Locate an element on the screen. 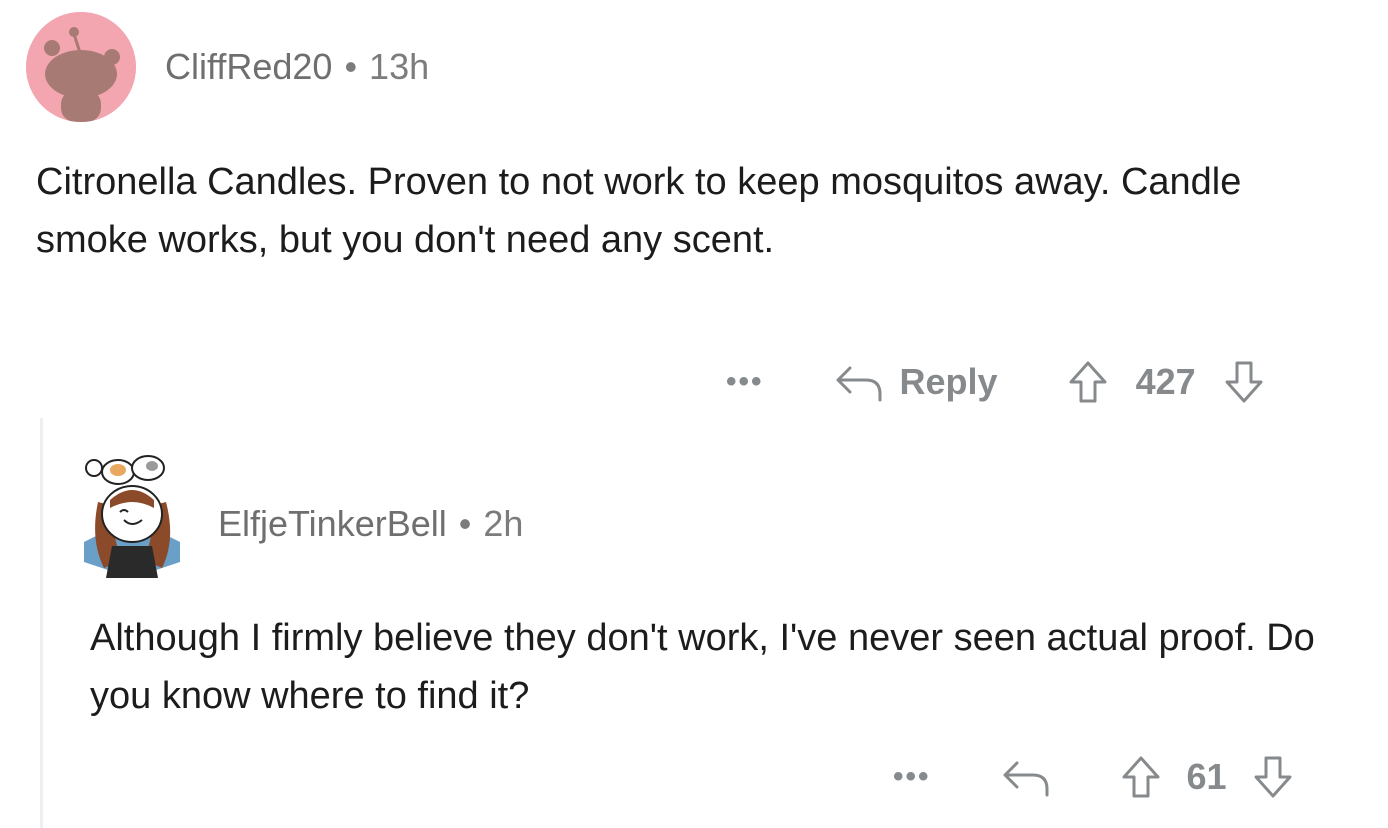 The image size is (1388, 828). reply-button: Reply is located at coordinates (916, 382).